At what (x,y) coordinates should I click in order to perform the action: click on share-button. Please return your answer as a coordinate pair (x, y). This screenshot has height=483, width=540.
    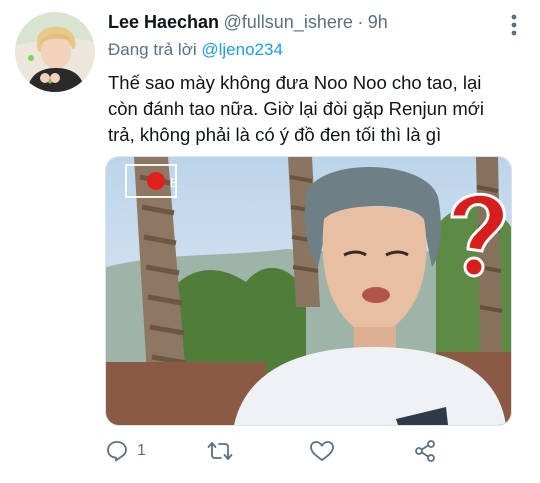
    Looking at the image, I should click on (425, 451).